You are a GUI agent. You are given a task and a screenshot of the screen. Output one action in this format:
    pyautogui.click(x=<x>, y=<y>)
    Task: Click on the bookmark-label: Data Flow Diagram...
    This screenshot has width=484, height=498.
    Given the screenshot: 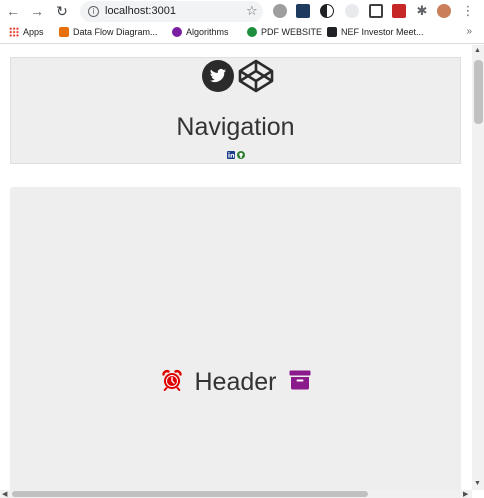 What is the action you would take?
    pyautogui.click(x=115, y=32)
    